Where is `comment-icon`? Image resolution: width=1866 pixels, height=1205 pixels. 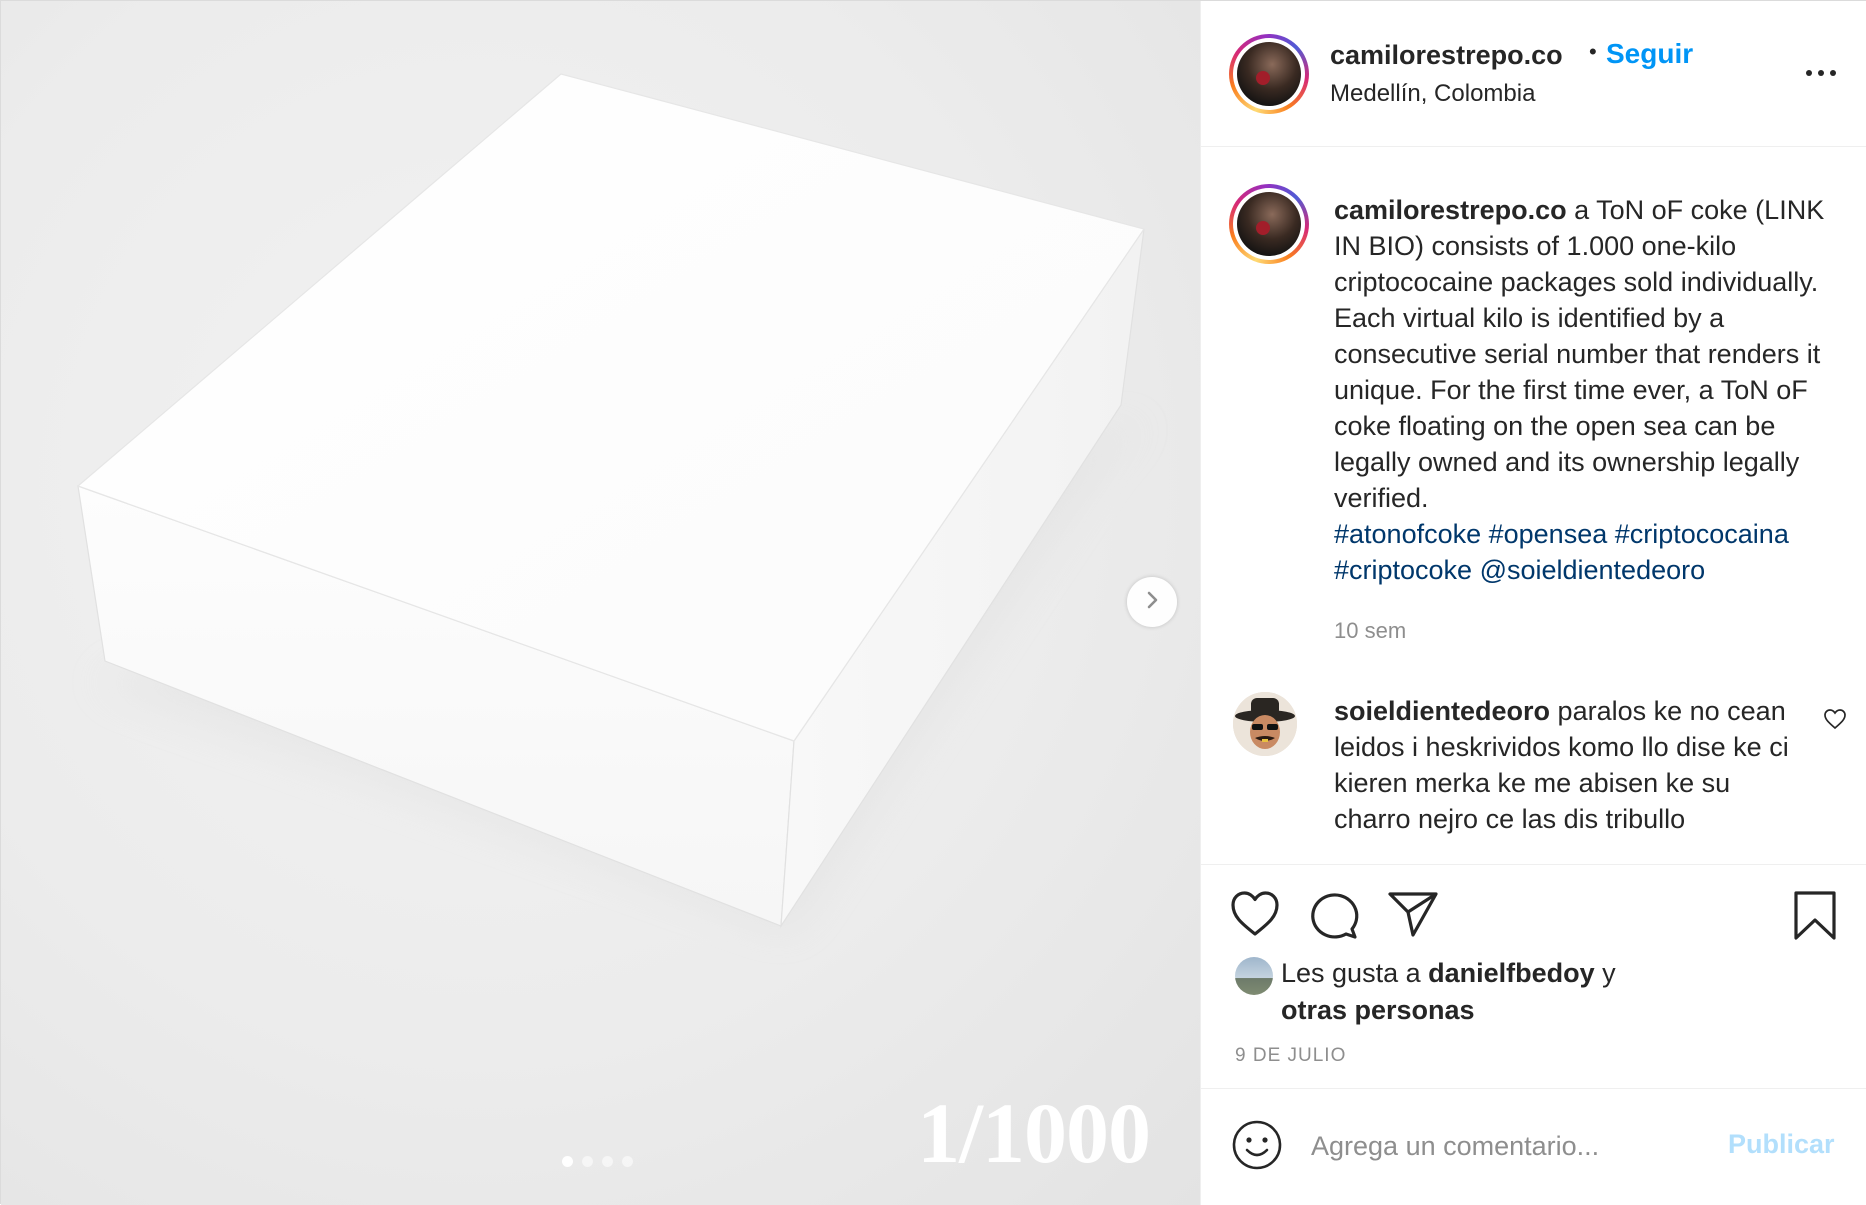
comment-icon is located at coordinates (1335, 916).